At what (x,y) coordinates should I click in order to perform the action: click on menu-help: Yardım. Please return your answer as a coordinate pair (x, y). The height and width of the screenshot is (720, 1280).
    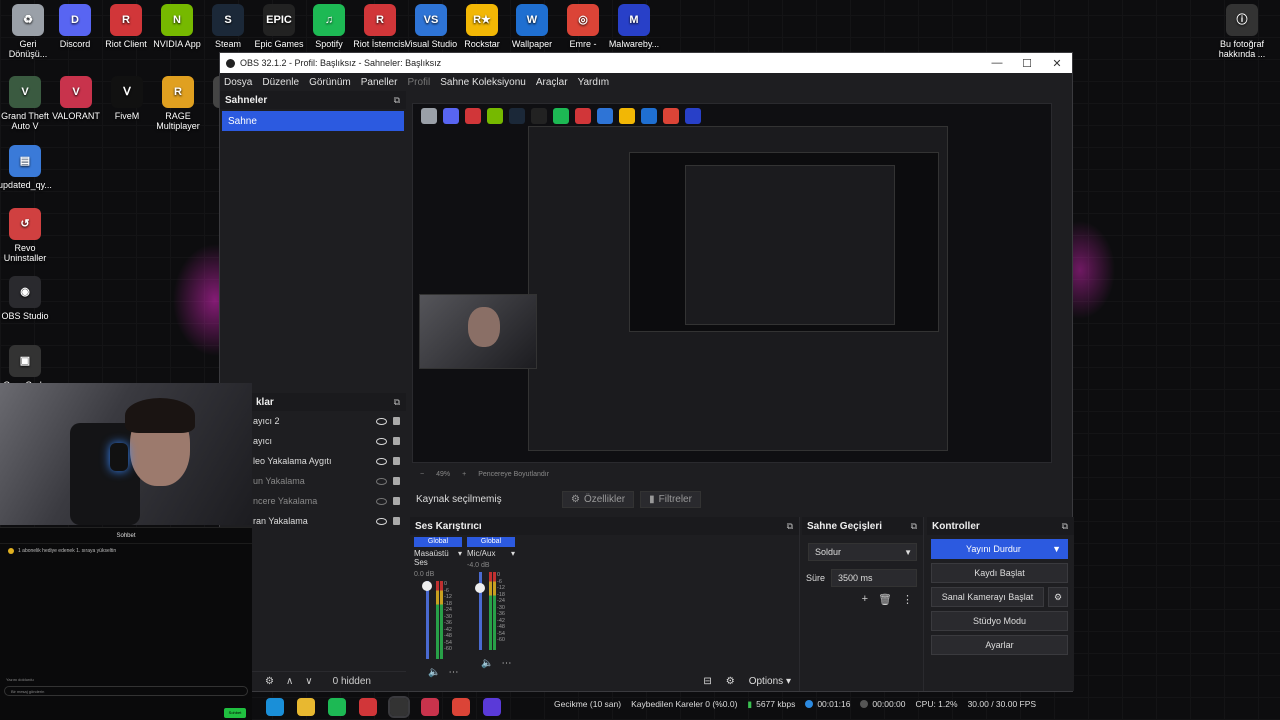
    Looking at the image, I should click on (594, 82).